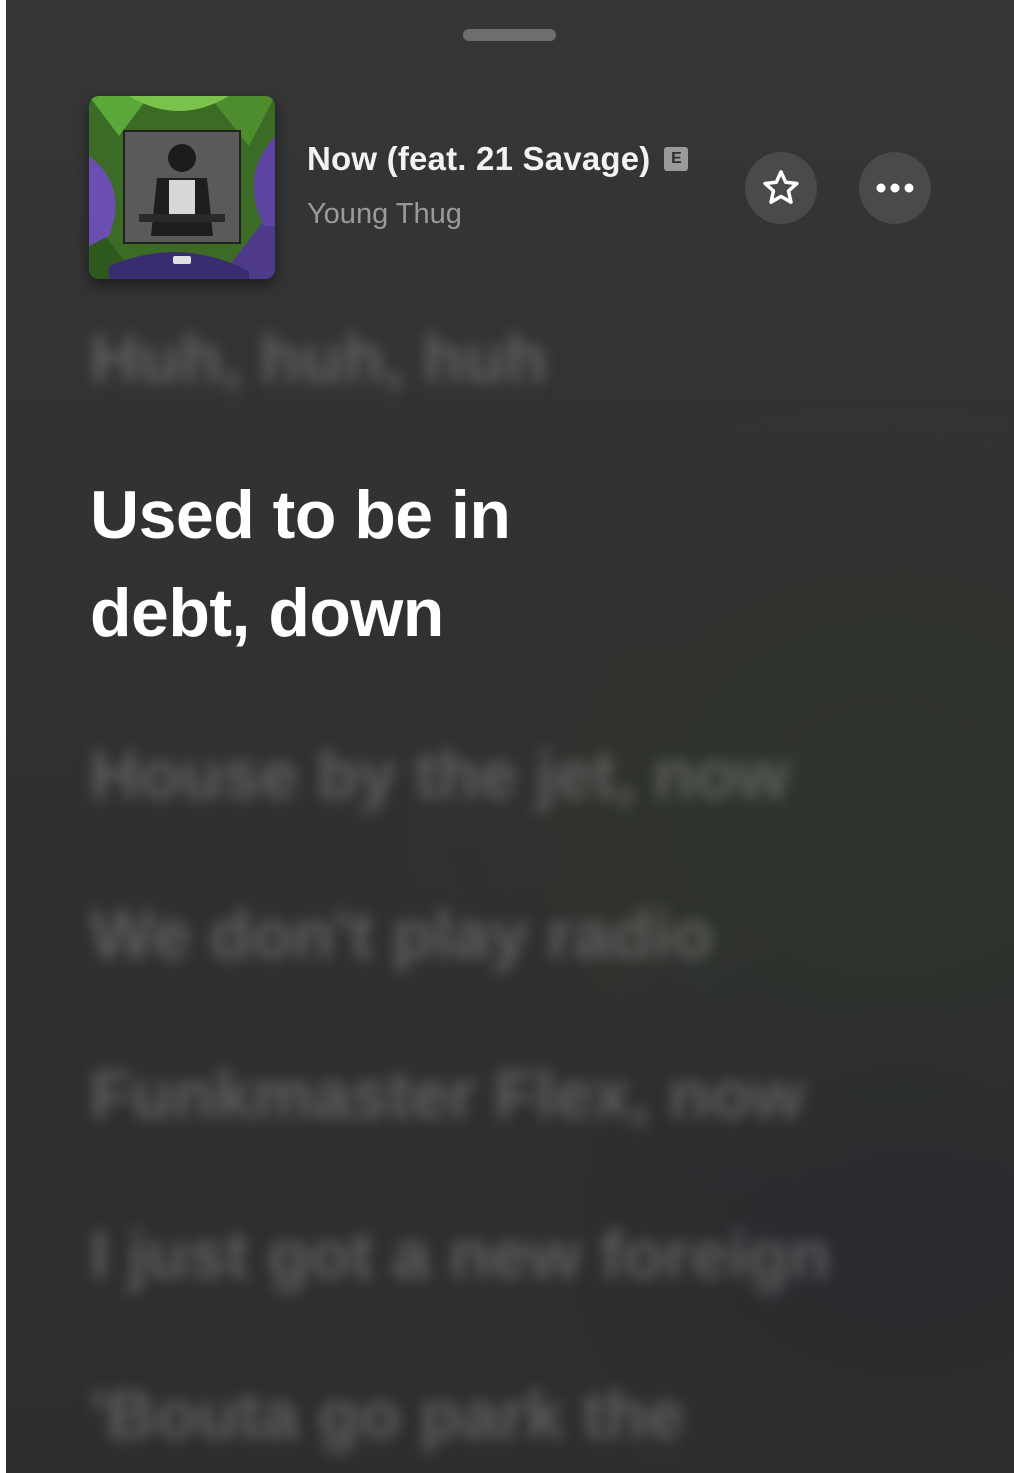 Image resolution: width=1014 pixels, height=1473 pixels. I want to click on favorite-button, so click(781, 188).